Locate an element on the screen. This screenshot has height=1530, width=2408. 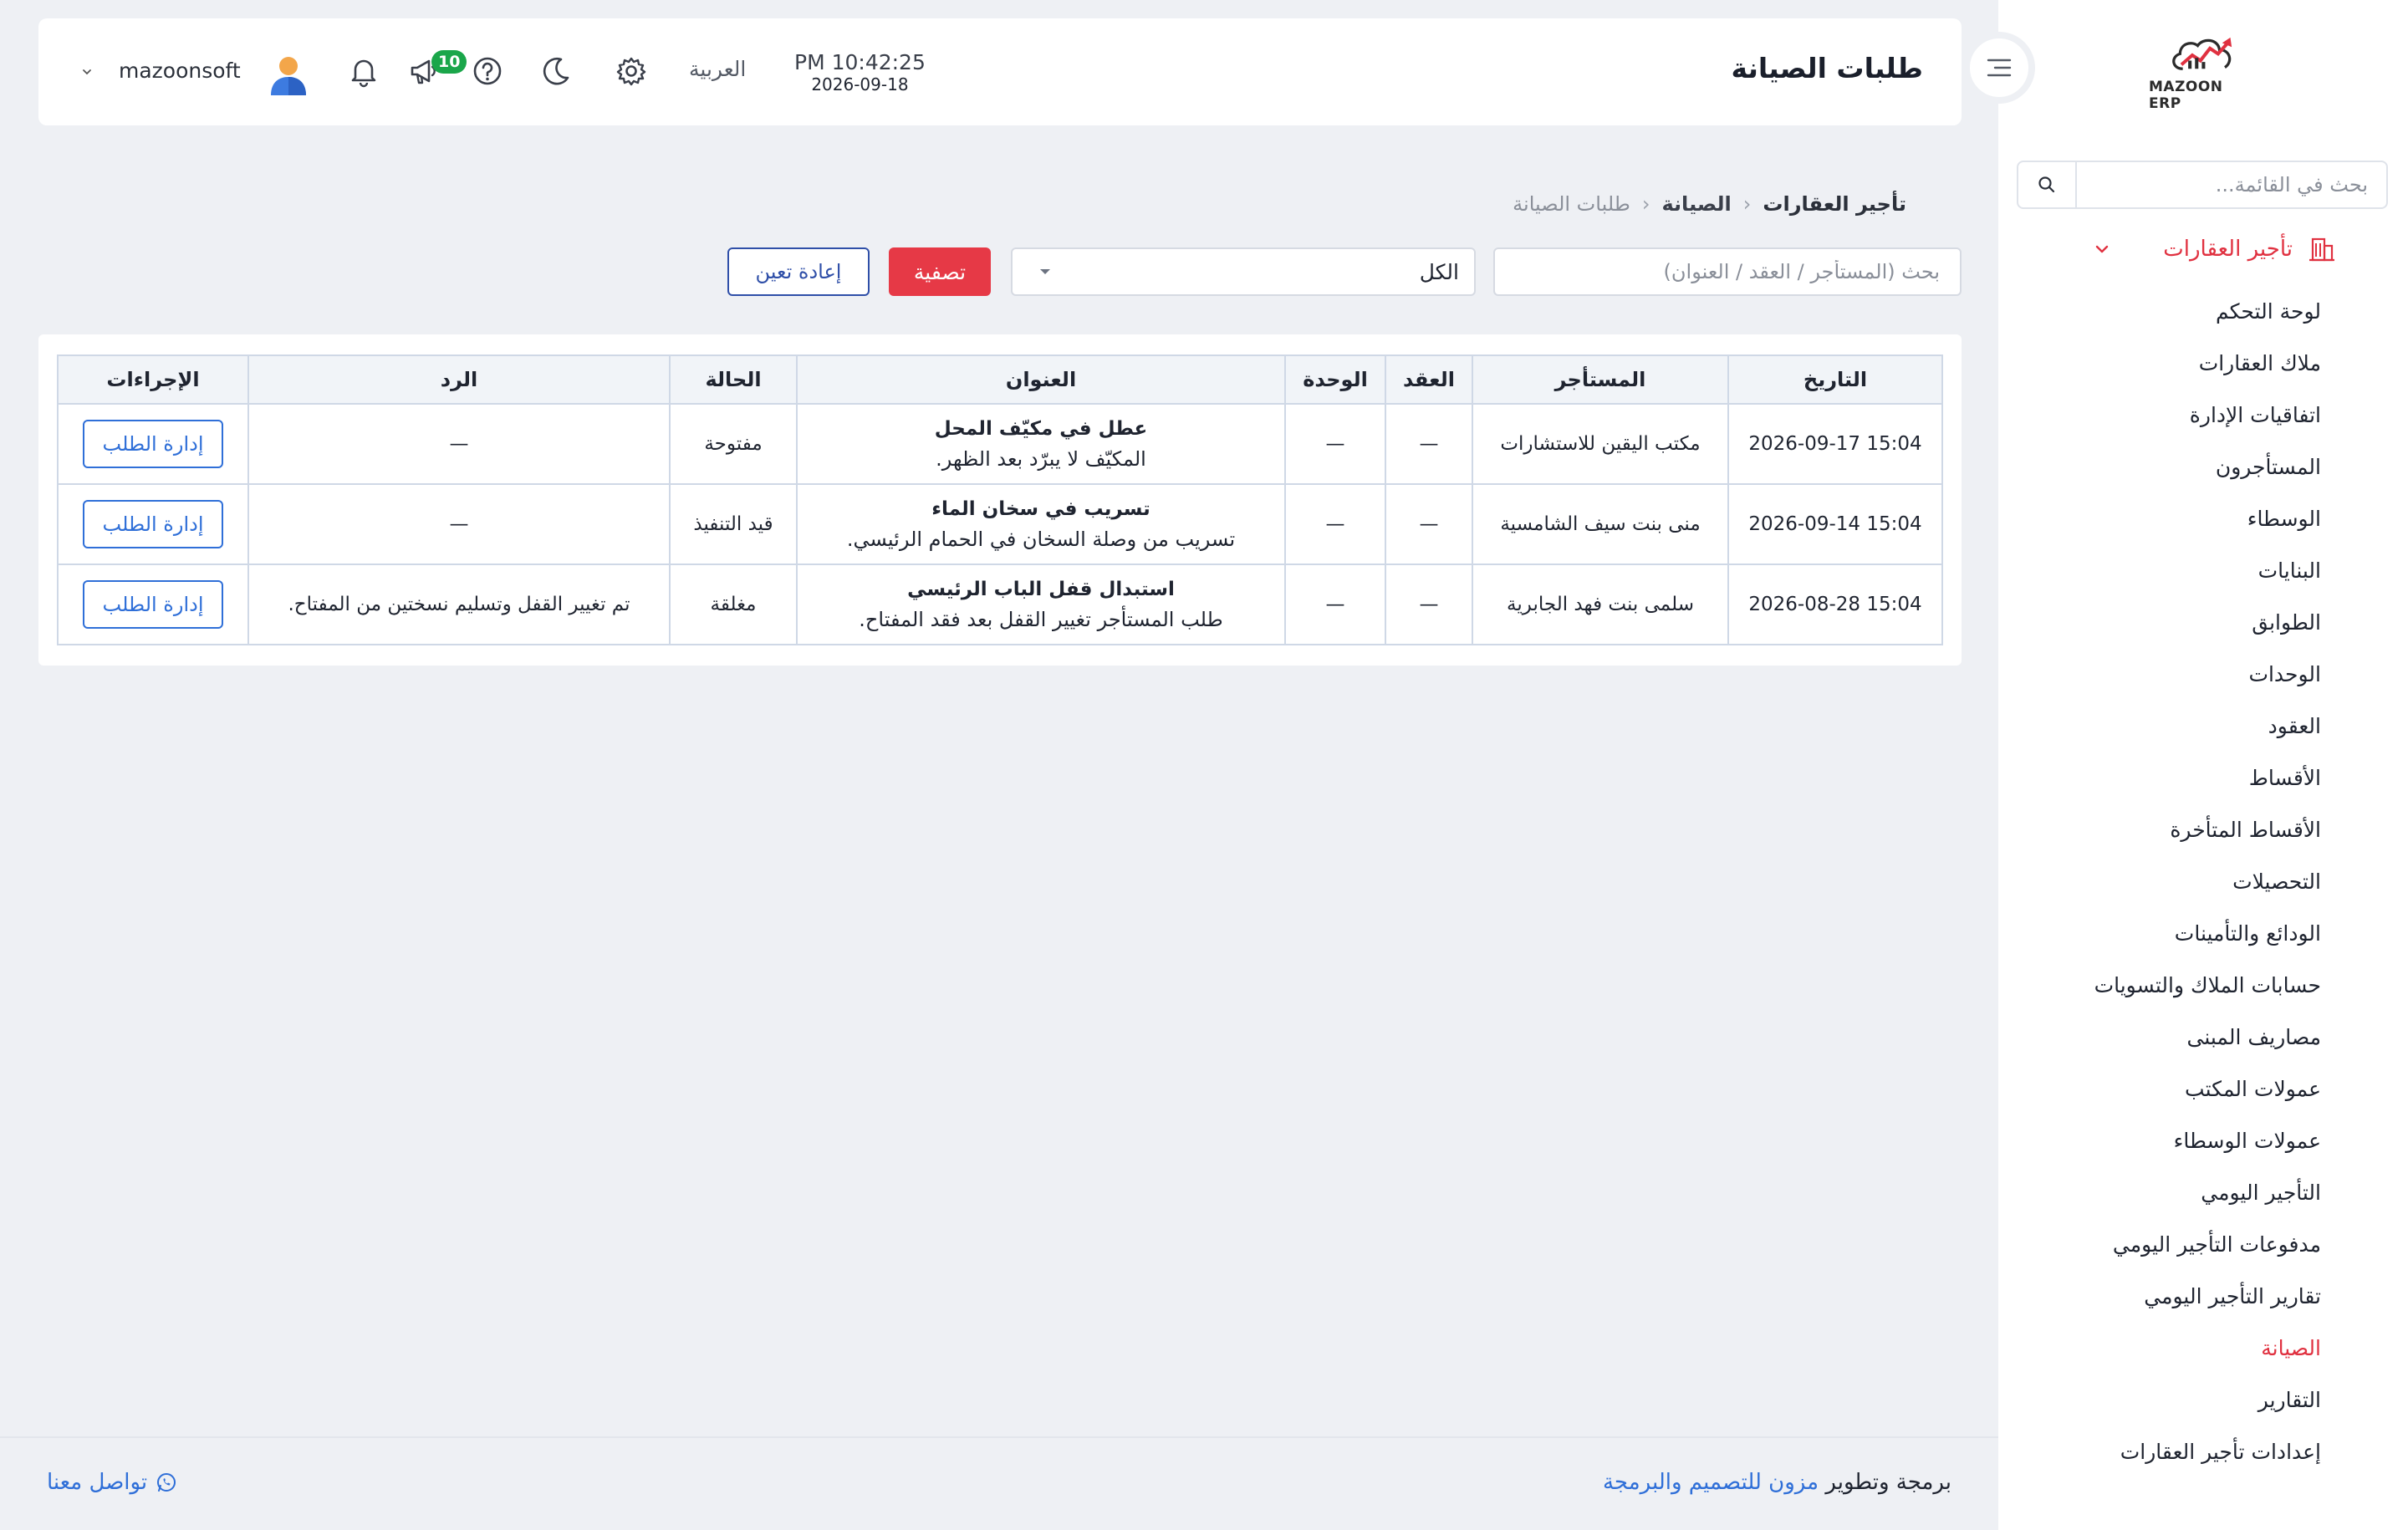
sidebar-search-button is located at coordinates (2048, 184).